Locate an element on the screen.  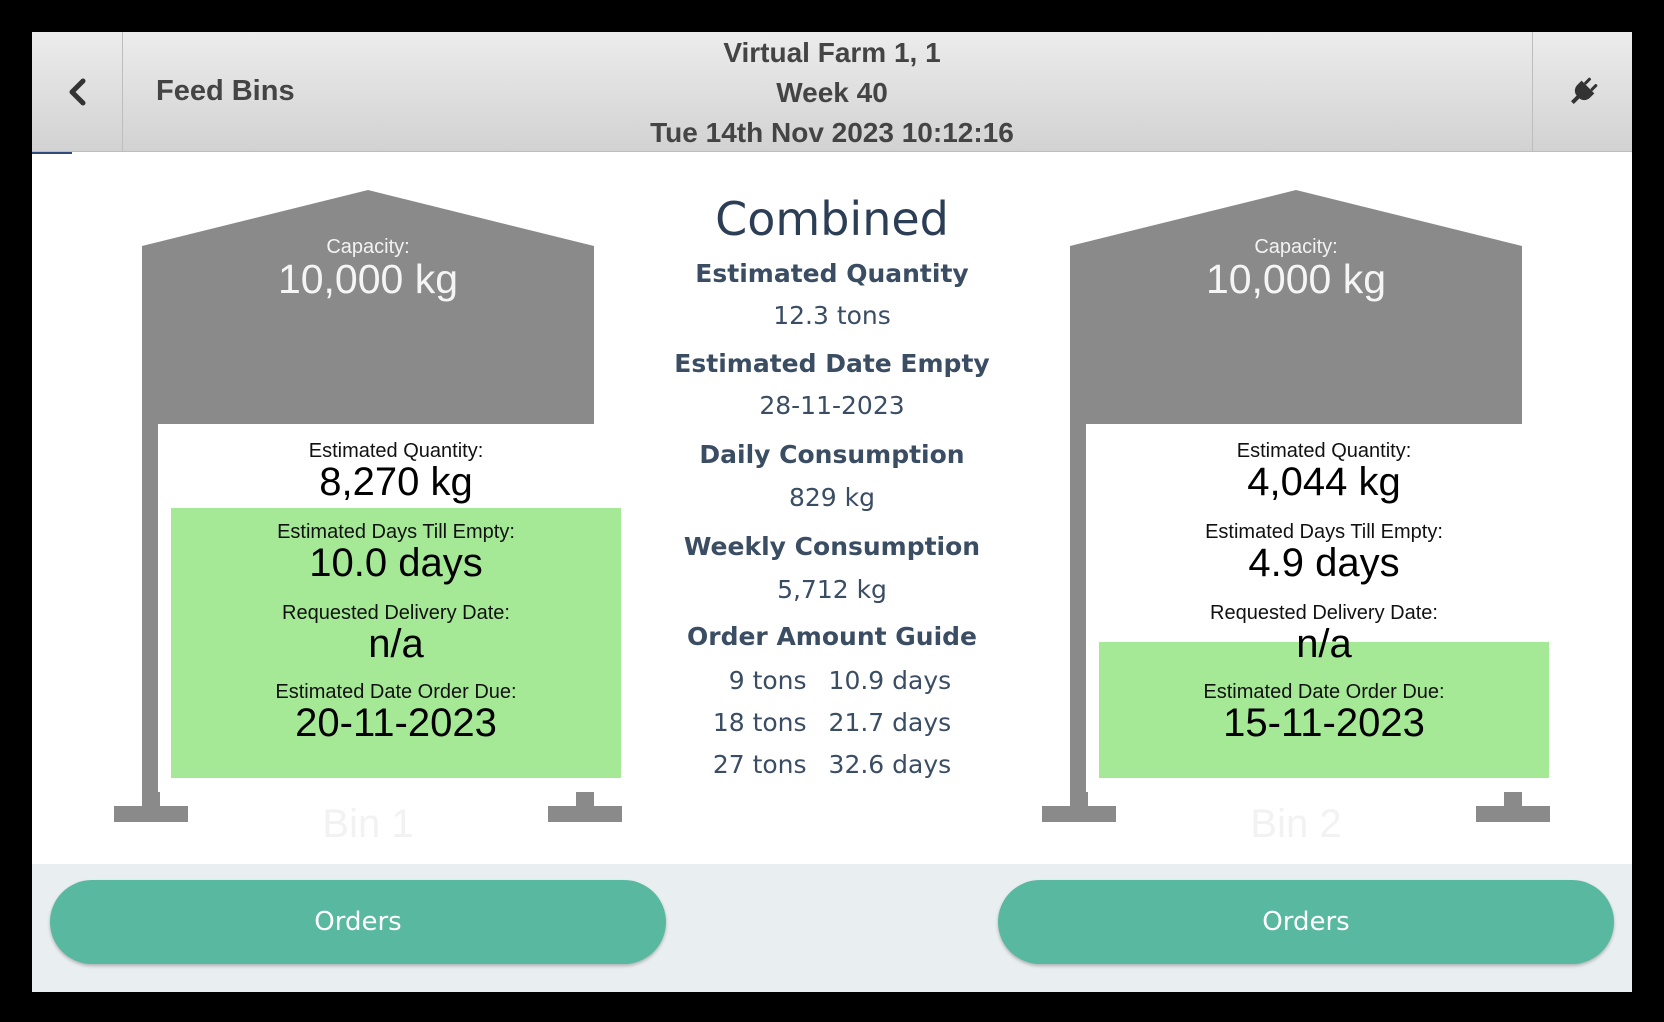
order-due-value: 15-11-2023 is located at coordinates (1324, 723).